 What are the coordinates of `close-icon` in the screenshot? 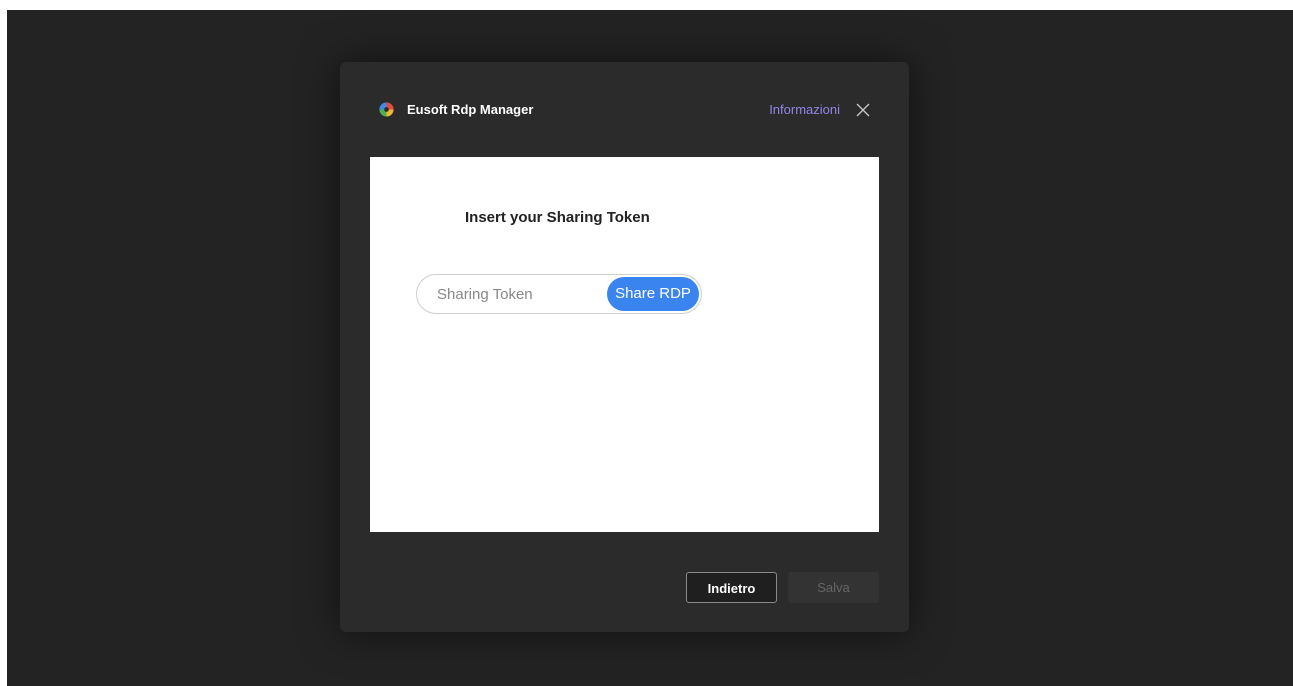 It's located at (863, 110).